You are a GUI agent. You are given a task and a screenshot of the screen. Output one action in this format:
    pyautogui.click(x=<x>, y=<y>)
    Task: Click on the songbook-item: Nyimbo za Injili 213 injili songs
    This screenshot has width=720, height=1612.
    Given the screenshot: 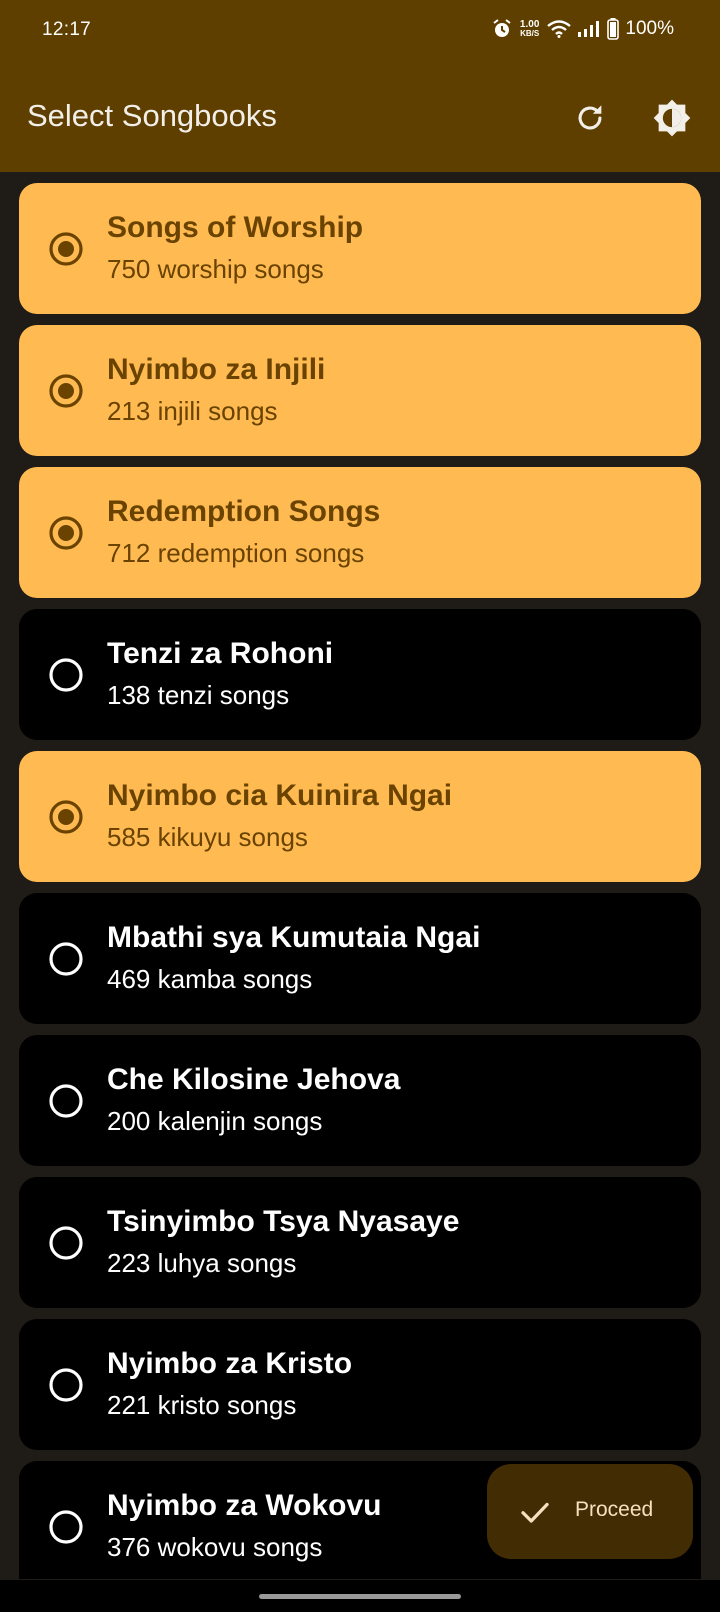 What is the action you would take?
    pyautogui.click(x=360, y=390)
    